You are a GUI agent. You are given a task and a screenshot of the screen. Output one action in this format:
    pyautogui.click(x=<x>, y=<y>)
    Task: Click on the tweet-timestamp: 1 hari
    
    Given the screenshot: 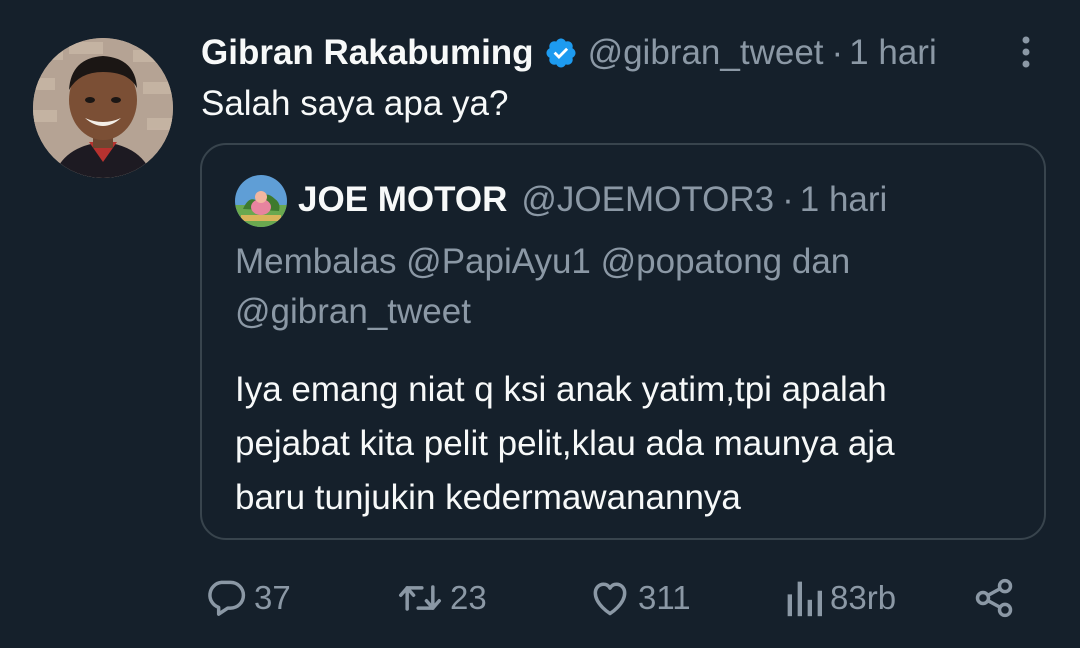 What is the action you would take?
    pyautogui.click(x=893, y=53)
    